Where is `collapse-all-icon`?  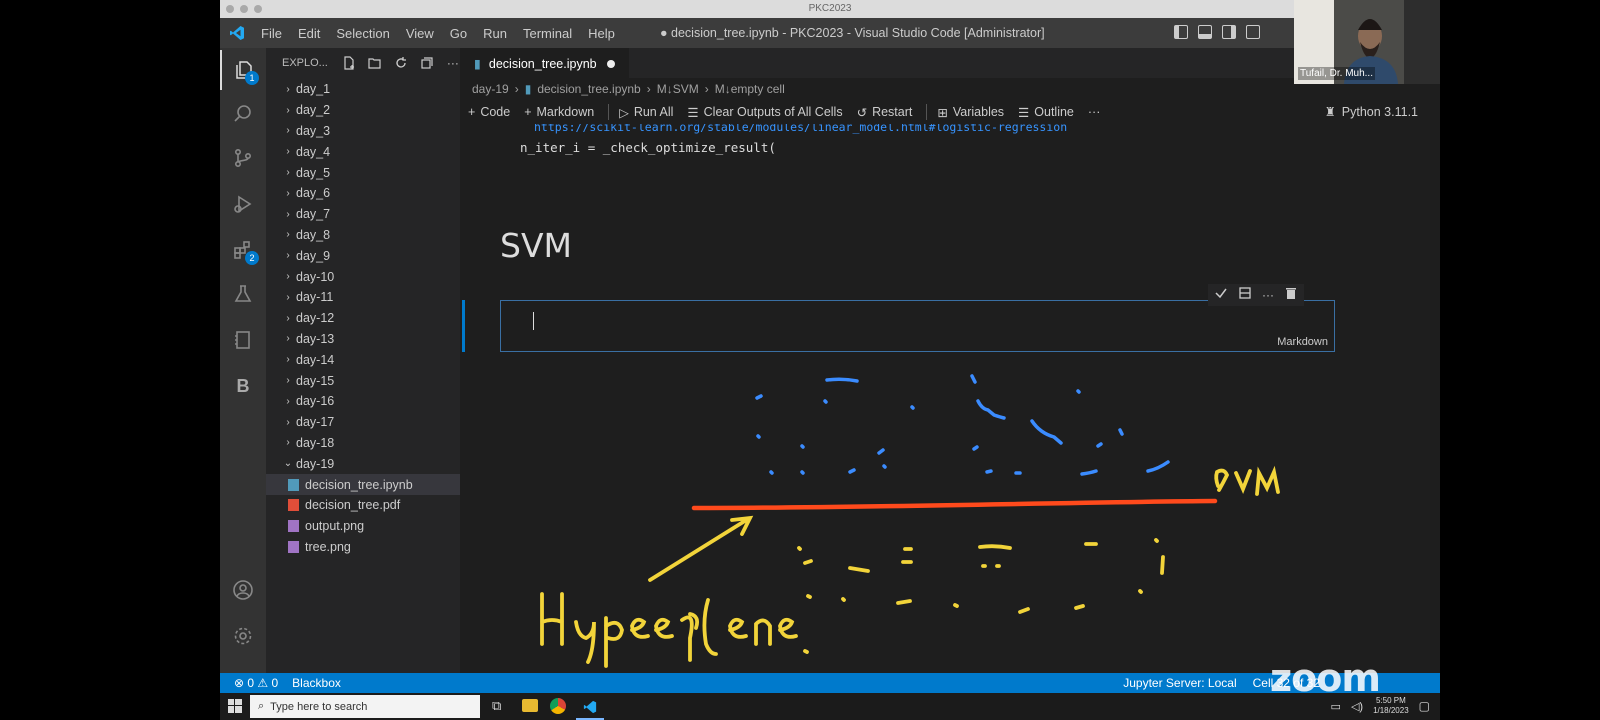
collapse-all-icon is located at coordinates (427, 63).